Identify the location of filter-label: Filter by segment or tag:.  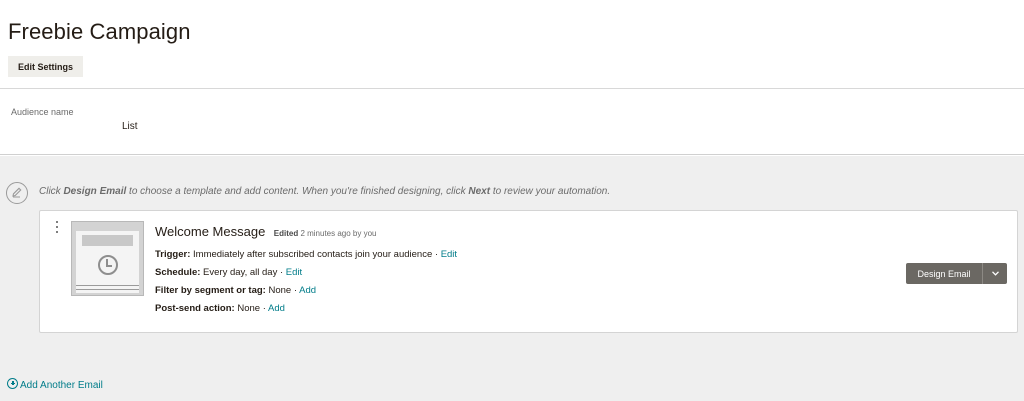
(210, 290).